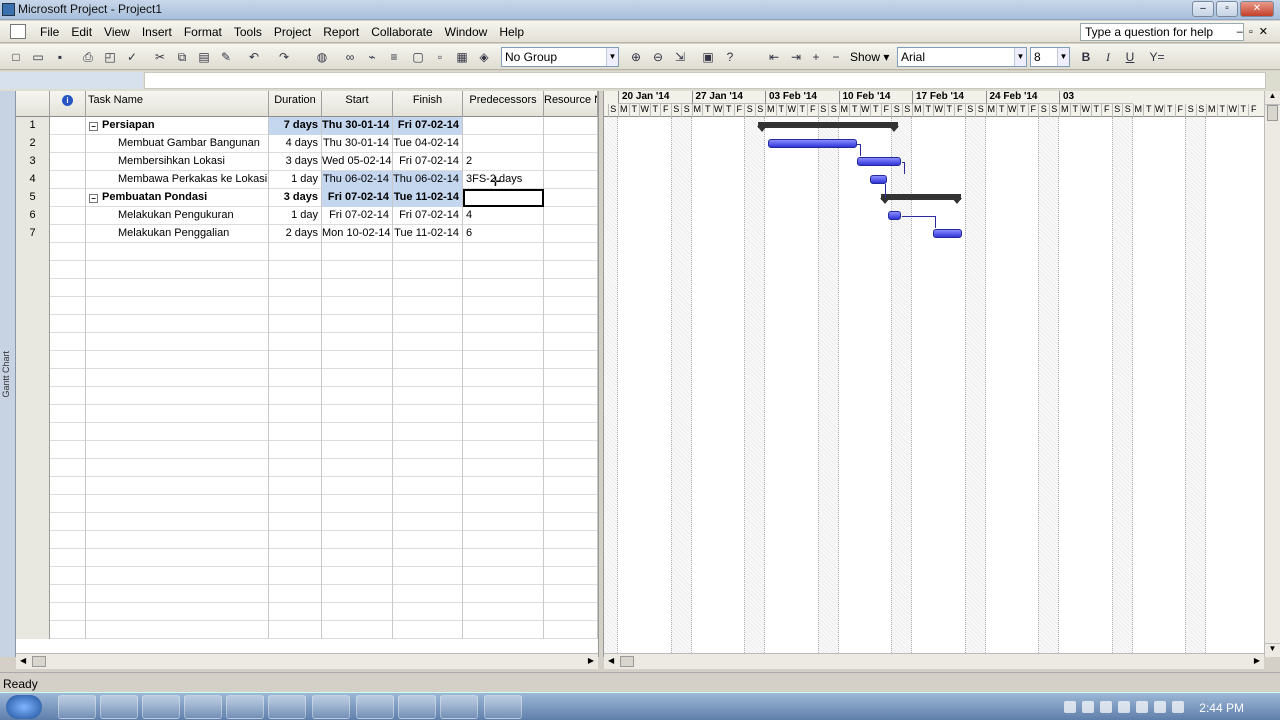 The width and height of the screenshot is (1280, 720). What do you see at coordinates (8, 9) in the screenshot?
I see `project-app-icon` at bounding box center [8, 9].